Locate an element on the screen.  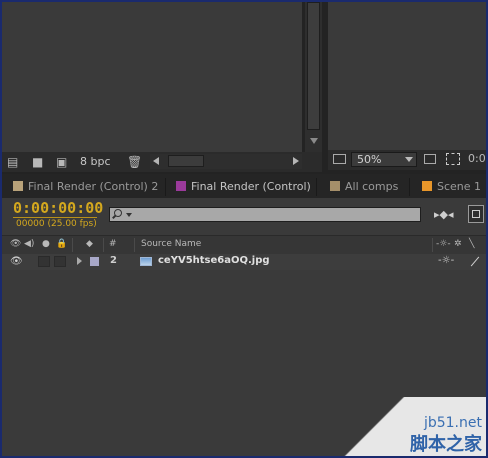
tab-final-render-control-2: Final Render (Control) 2 is located at coordinates (85, 187).